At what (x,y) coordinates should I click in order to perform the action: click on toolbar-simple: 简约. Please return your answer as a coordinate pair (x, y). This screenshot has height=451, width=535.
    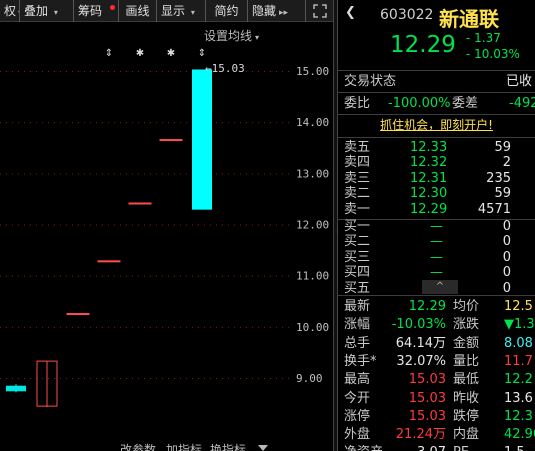
    Looking at the image, I should click on (227, 11).